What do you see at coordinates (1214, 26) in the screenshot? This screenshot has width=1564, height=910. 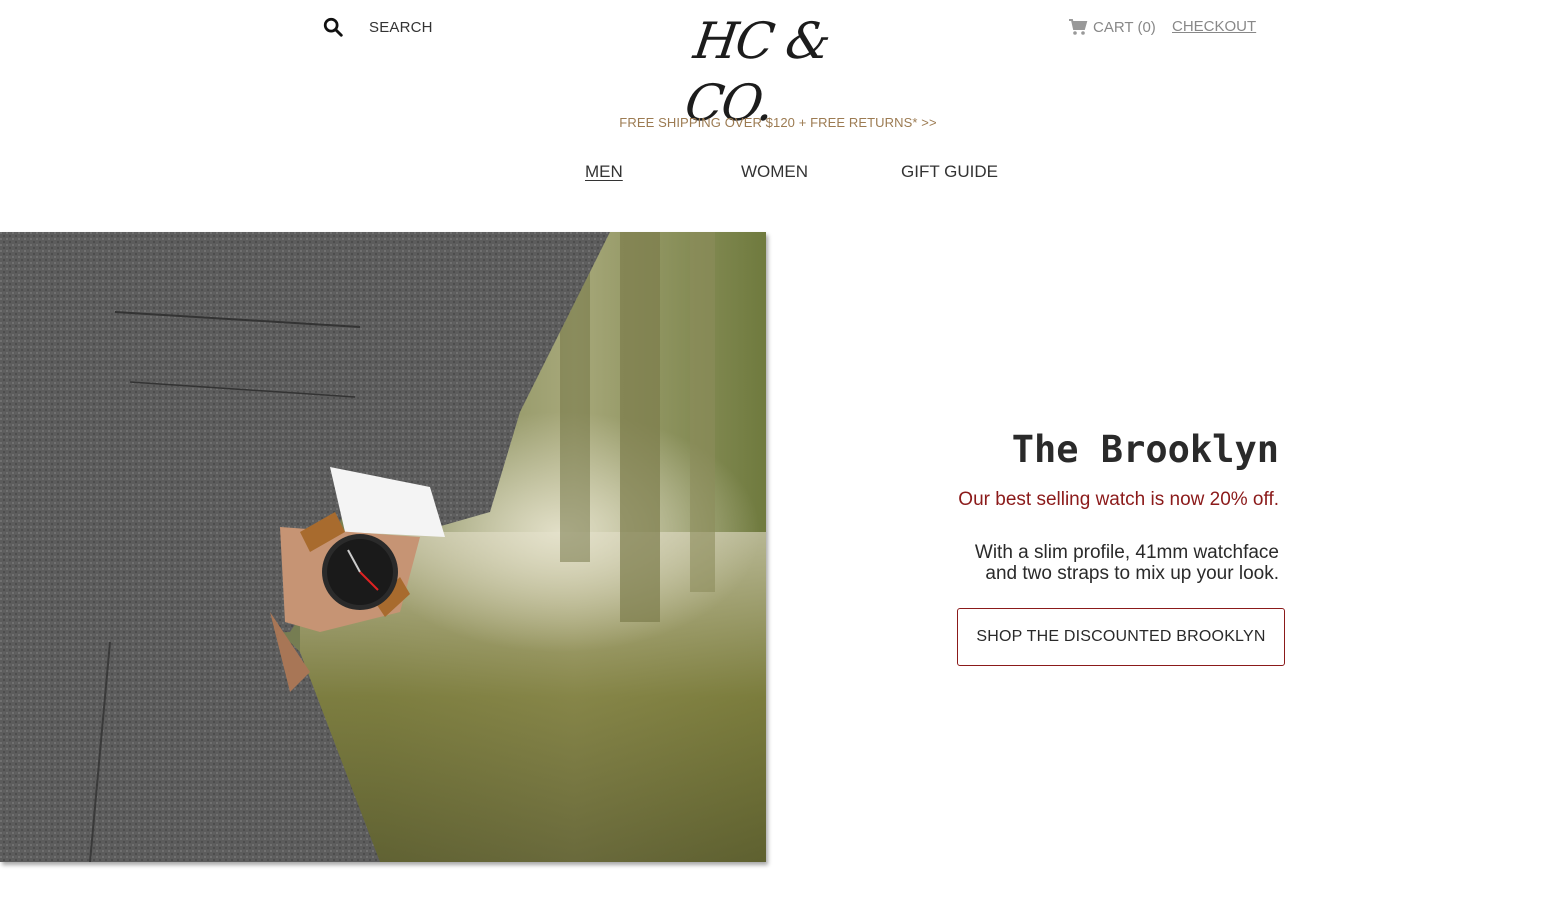 I see `checkout-link: CHECKOUT` at bounding box center [1214, 26].